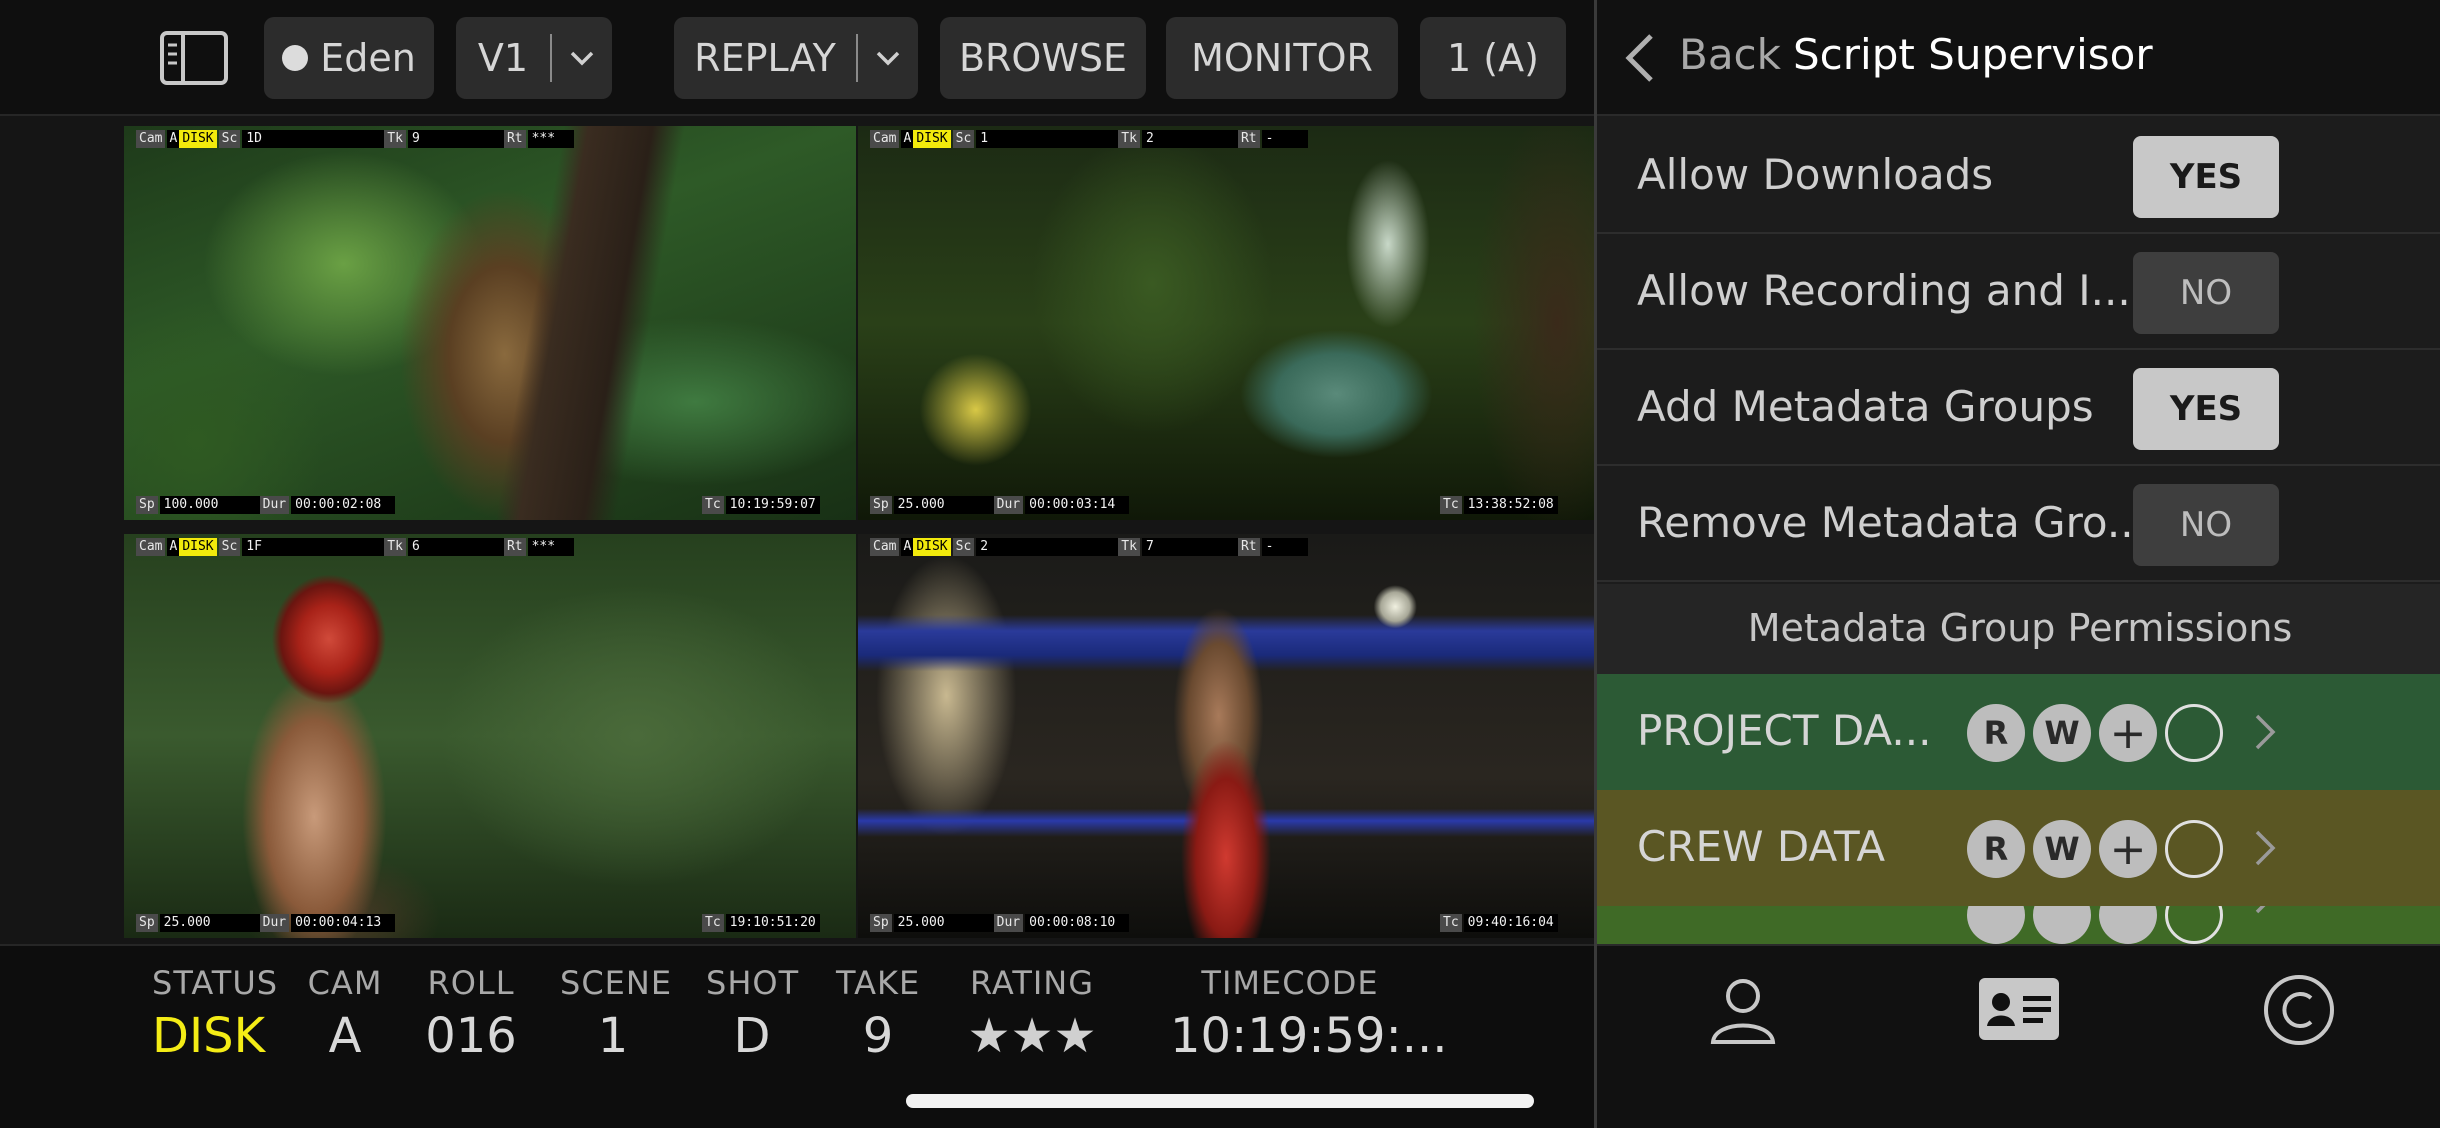 The width and height of the screenshot is (2440, 1128). Describe the element at coordinates (295, 58) in the screenshot. I see `record-dot-icon` at that location.